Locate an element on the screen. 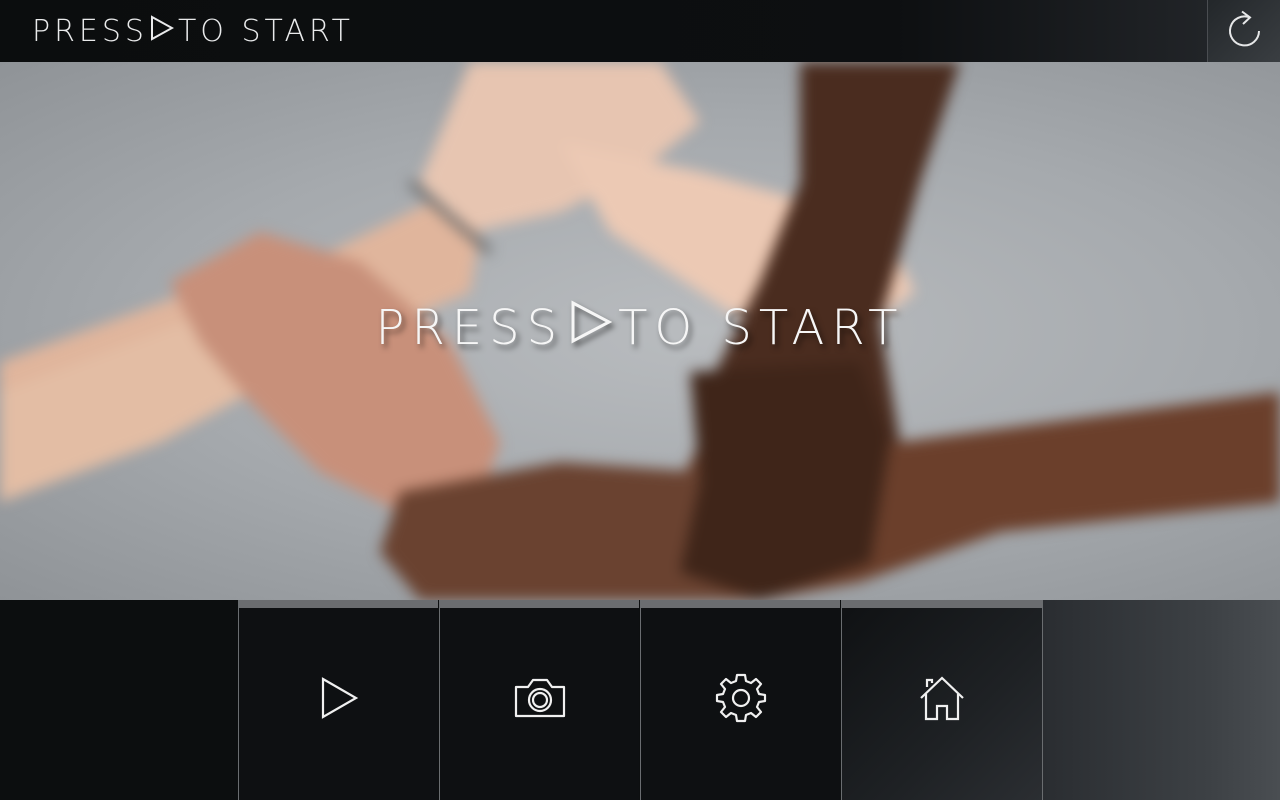 The height and width of the screenshot is (800, 1280). home-icon is located at coordinates (942, 700).